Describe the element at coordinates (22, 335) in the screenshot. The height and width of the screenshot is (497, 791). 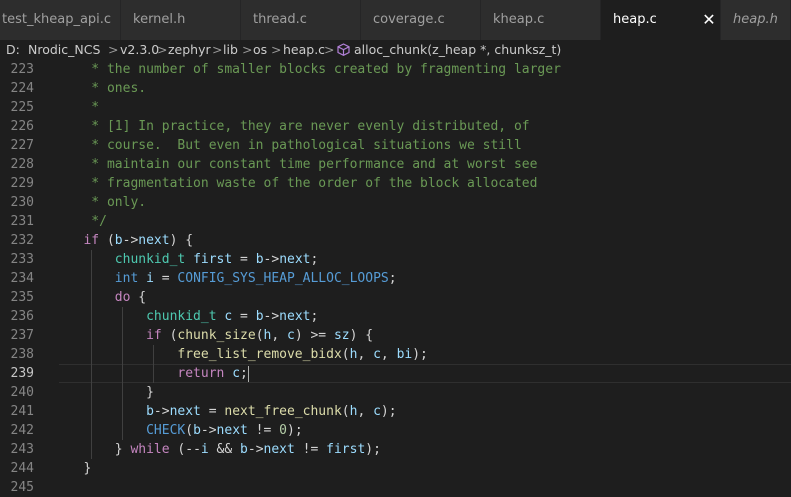
I see `line-number: 237` at that location.